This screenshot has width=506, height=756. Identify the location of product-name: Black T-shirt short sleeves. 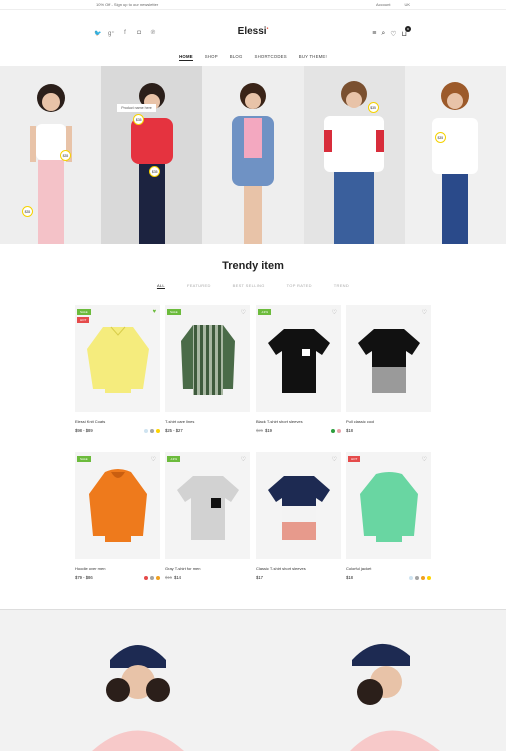
(298, 421).